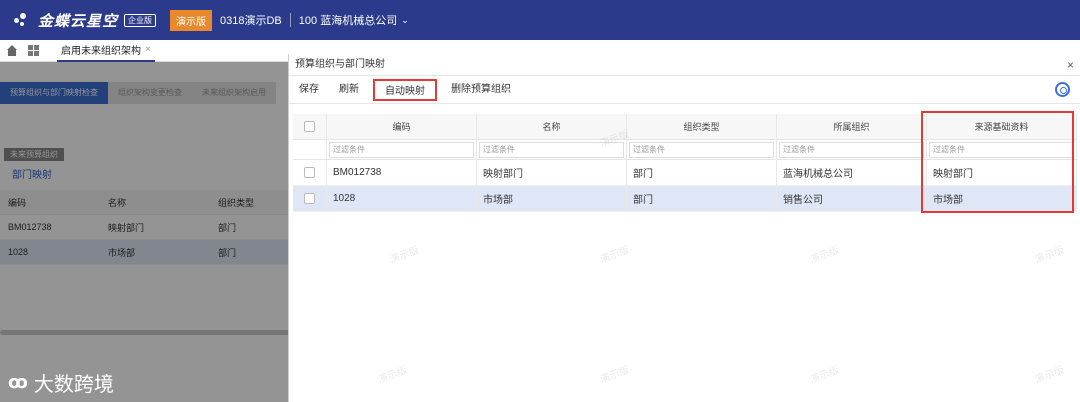 The image size is (1080, 402). I want to click on watermark-icon: ꝏ, so click(18, 382).